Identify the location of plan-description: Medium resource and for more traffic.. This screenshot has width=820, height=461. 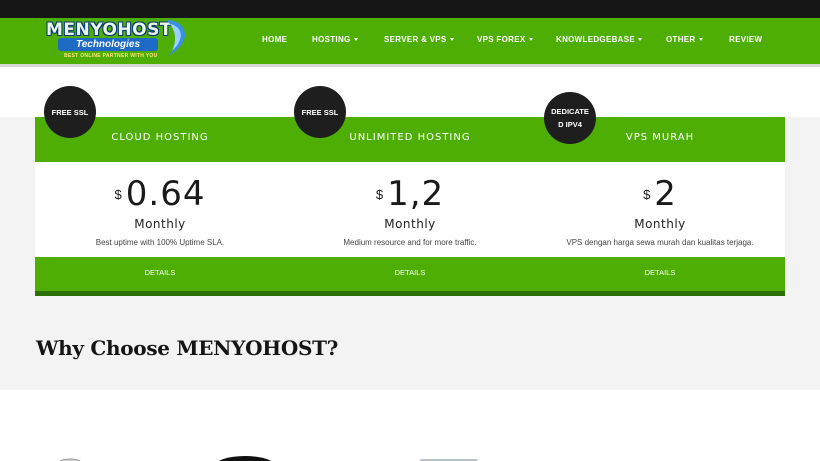
(410, 242).